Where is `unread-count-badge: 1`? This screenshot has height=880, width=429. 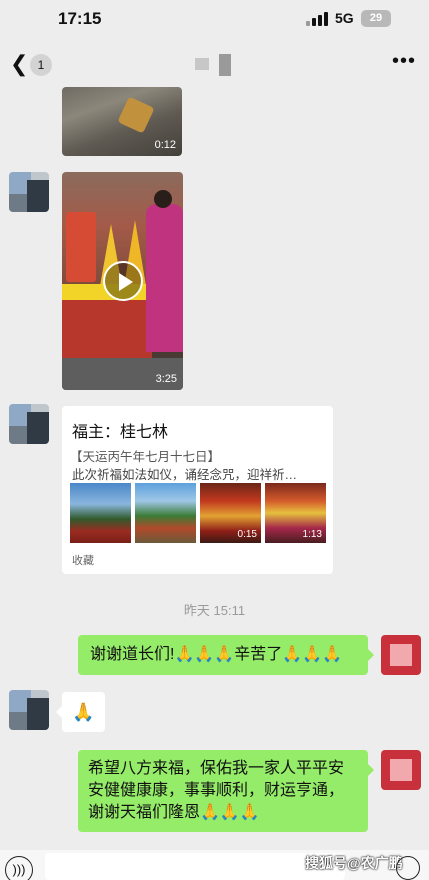
unread-count-badge: 1 is located at coordinates (41, 65).